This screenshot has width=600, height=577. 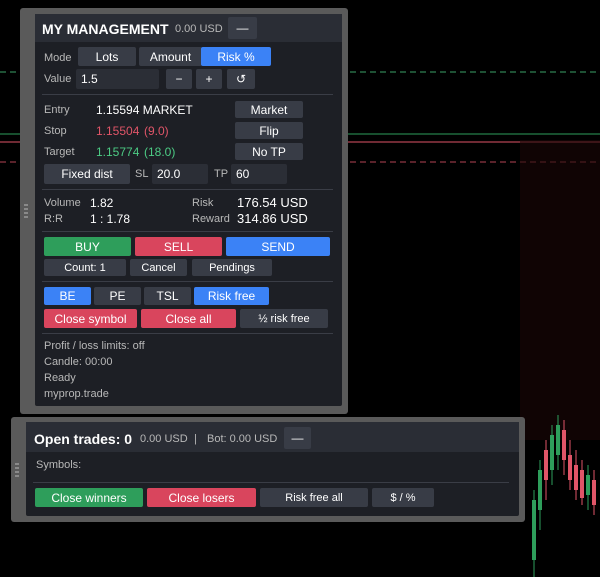 I want to click on target-pips: (18.0), so click(x=160, y=152).